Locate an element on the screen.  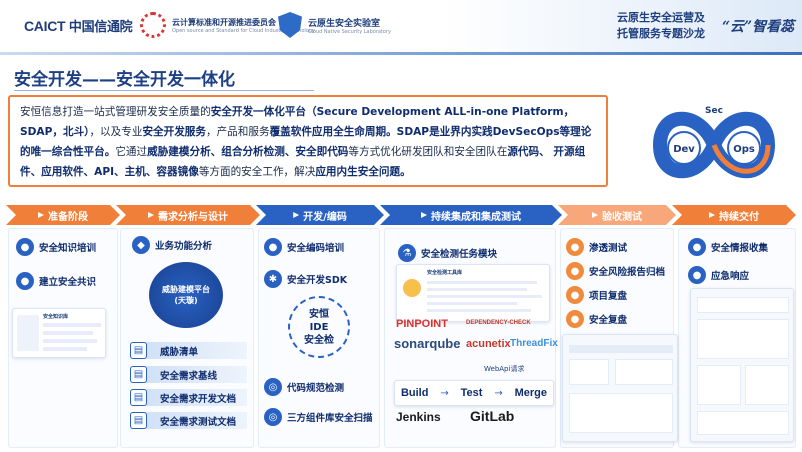
desc-text: 等方式优化研发团队和安全团队在 is located at coordinates (428, 152).